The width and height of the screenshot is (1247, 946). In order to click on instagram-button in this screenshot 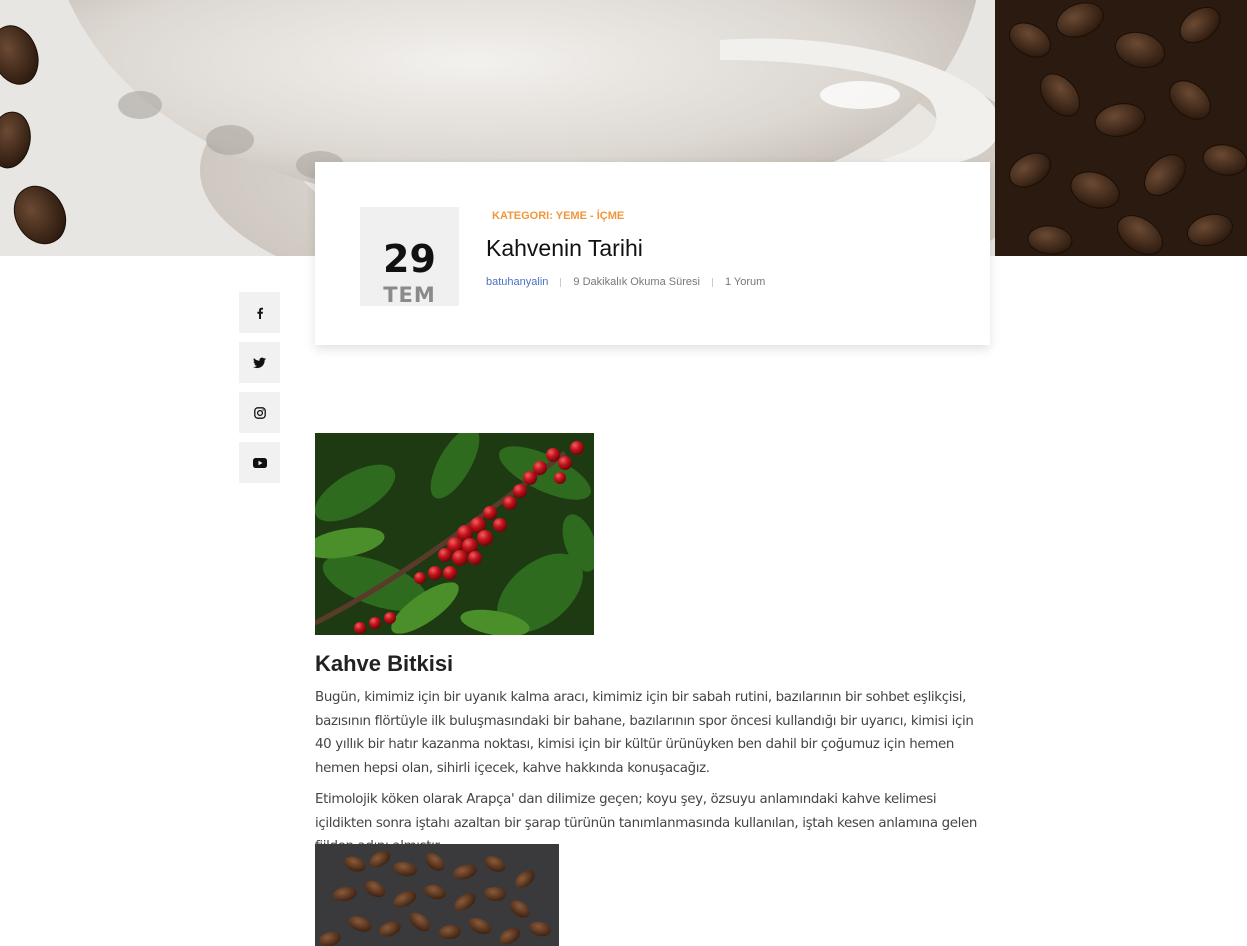, I will do `click(259, 412)`.